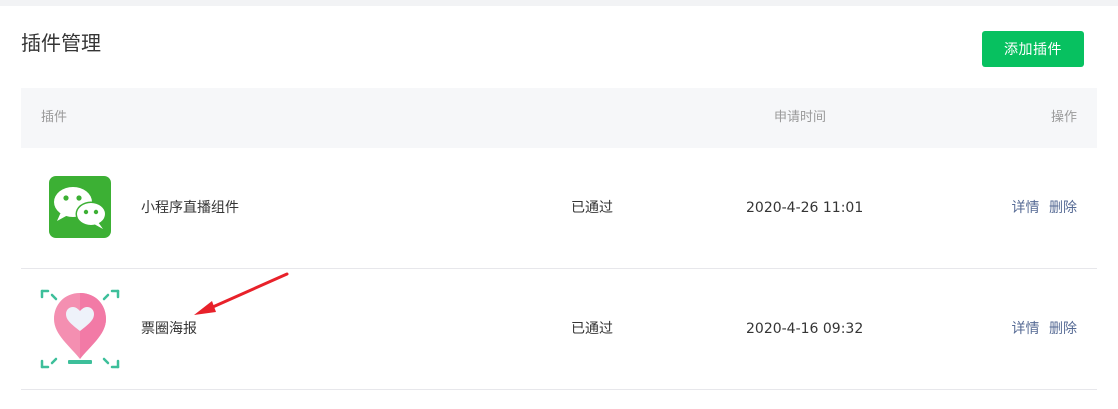  Describe the element at coordinates (559, 118) in the screenshot. I see `table-header: 插件 申请时间 操作` at that location.